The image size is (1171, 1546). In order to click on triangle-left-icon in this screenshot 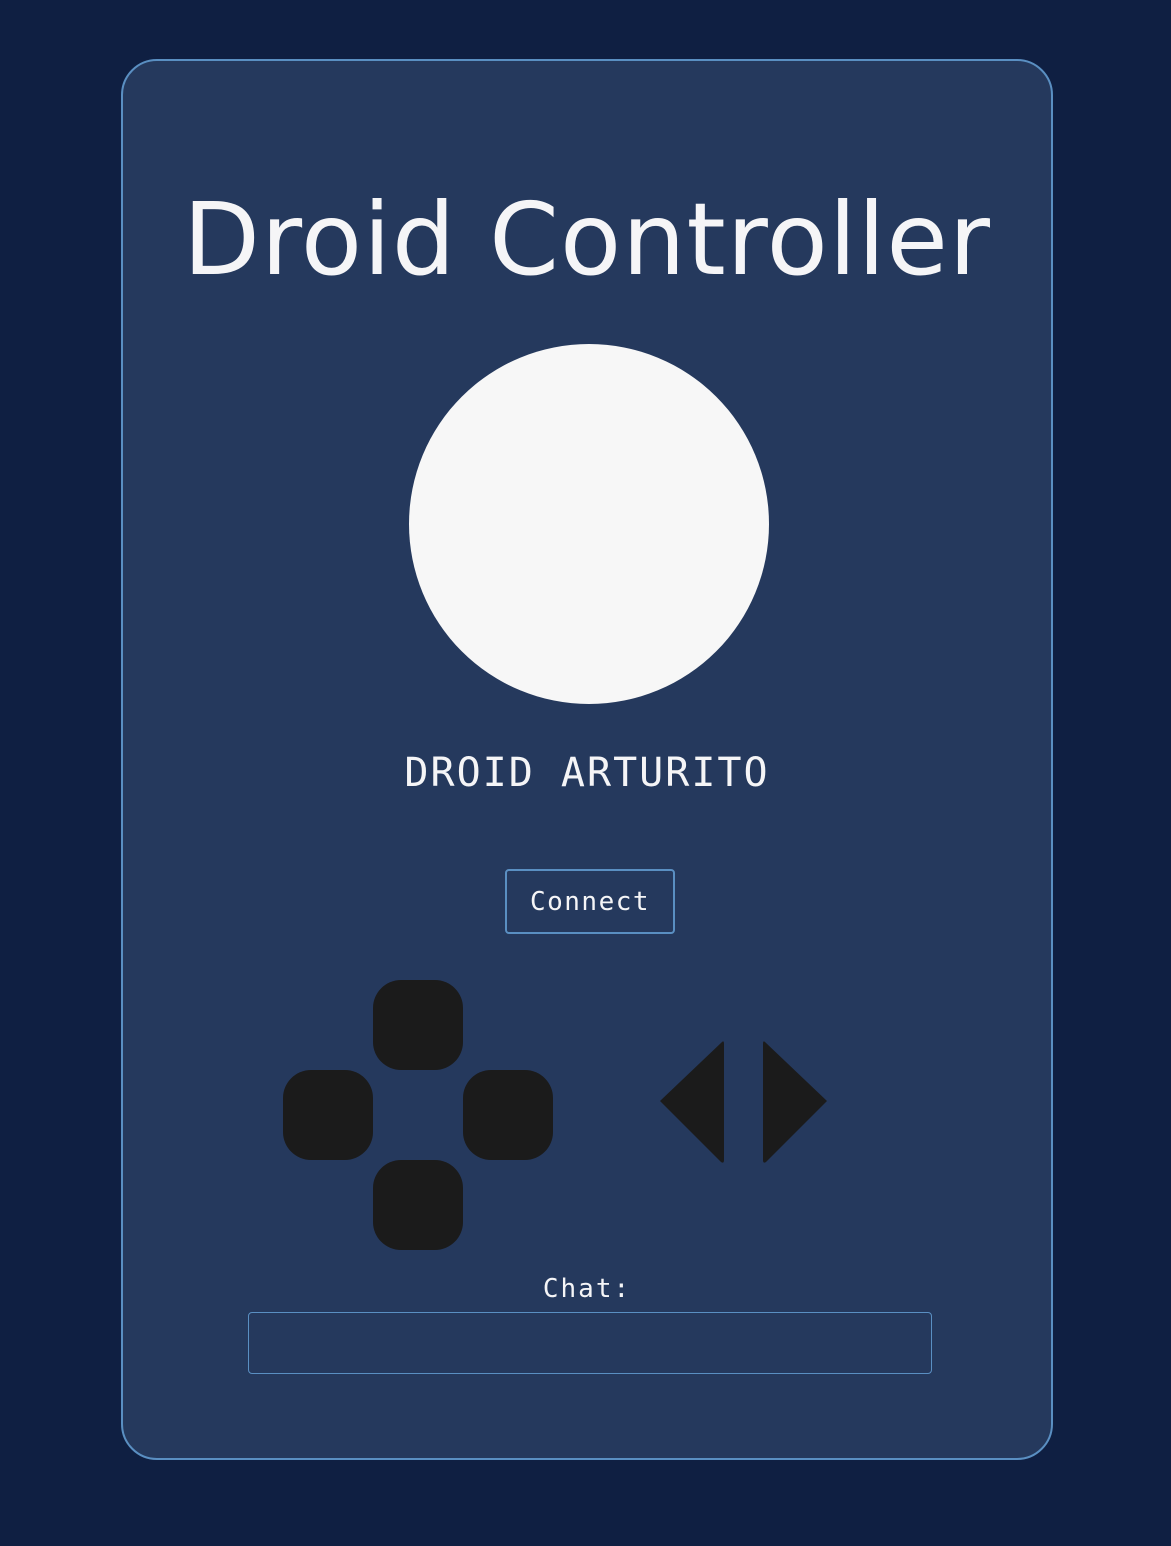, I will do `click(692, 1102)`.